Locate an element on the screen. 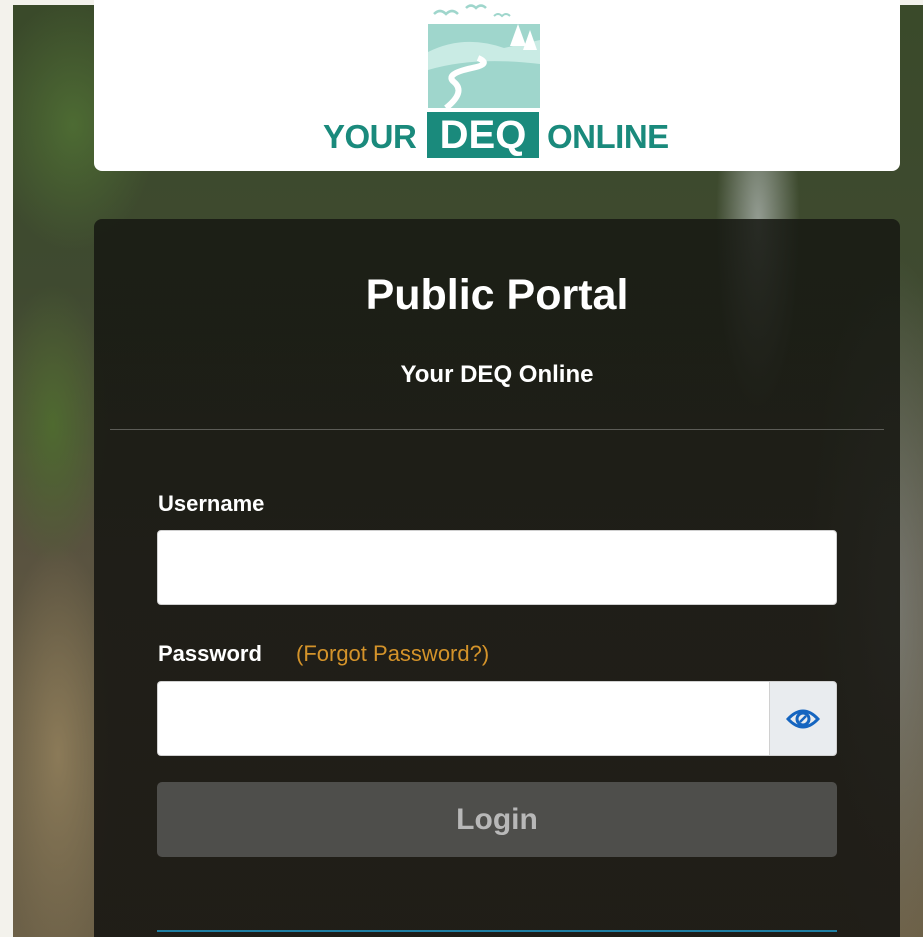  login-button: Login is located at coordinates (497, 819).